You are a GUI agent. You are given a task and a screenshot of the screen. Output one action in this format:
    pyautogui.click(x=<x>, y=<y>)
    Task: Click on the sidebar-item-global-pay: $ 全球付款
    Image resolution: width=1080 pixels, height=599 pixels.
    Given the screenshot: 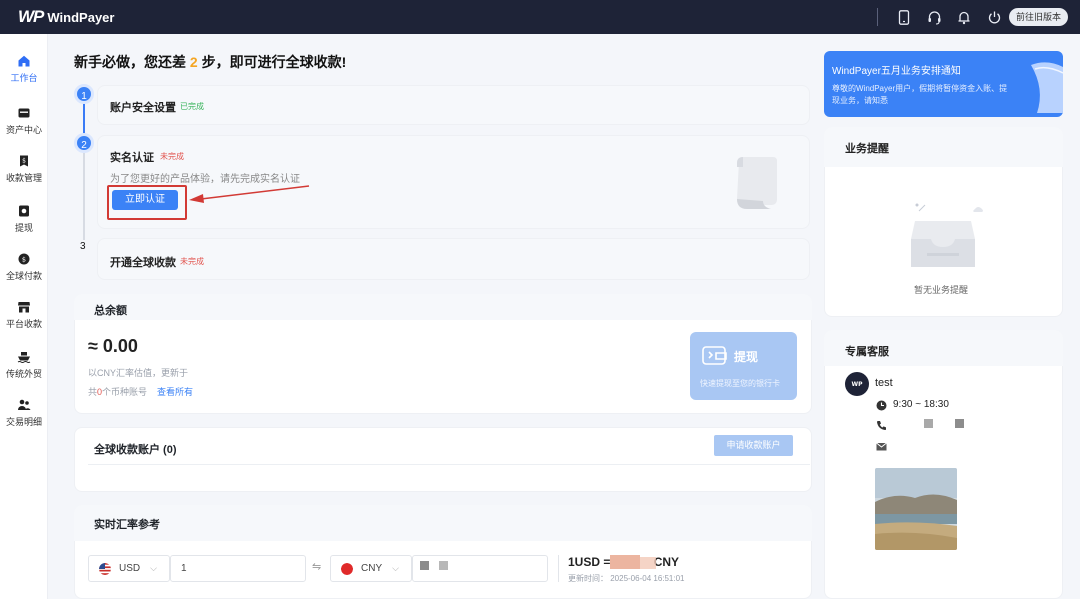 What is the action you would take?
    pyautogui.click(x=24, y=274)
    